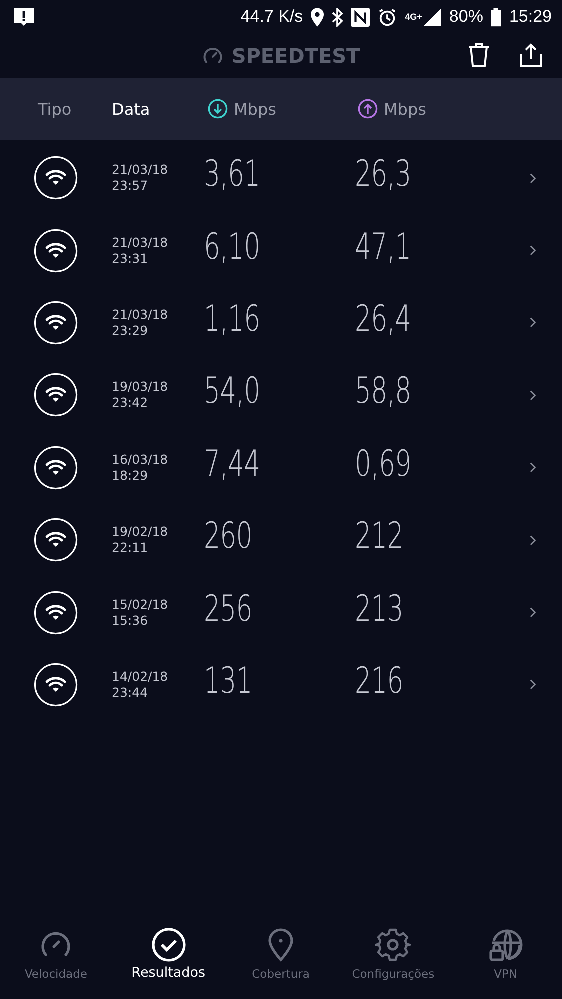  I want to click on signal-icon, so click(433, 17).